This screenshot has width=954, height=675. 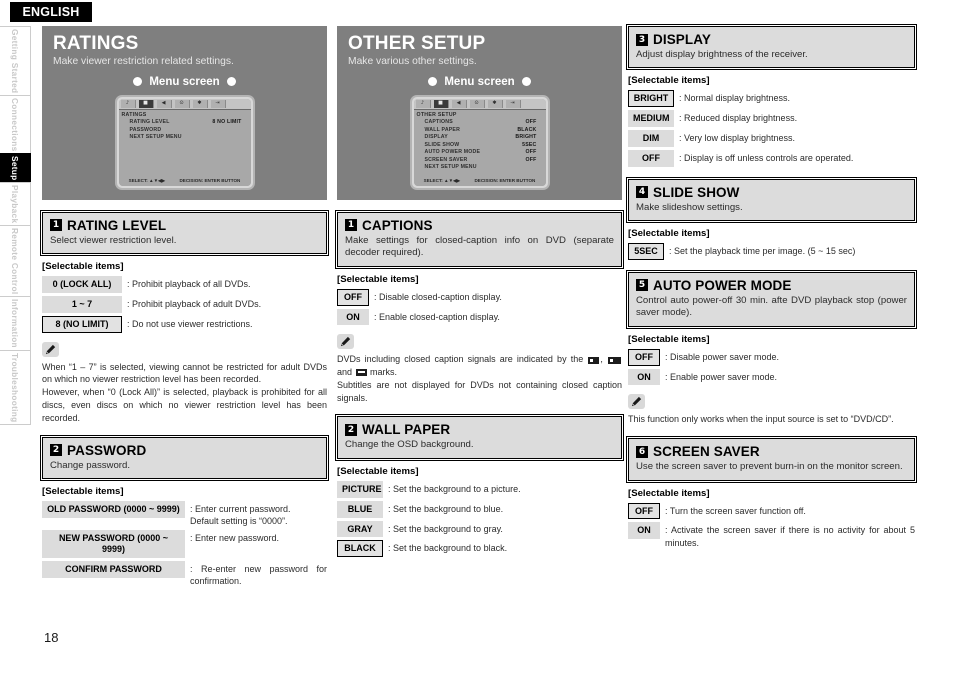 What do you see at coordinates (651, 99) in the screenshot?
I see `option-key-bright: BRIGHT` at bounding box center [651, 99].